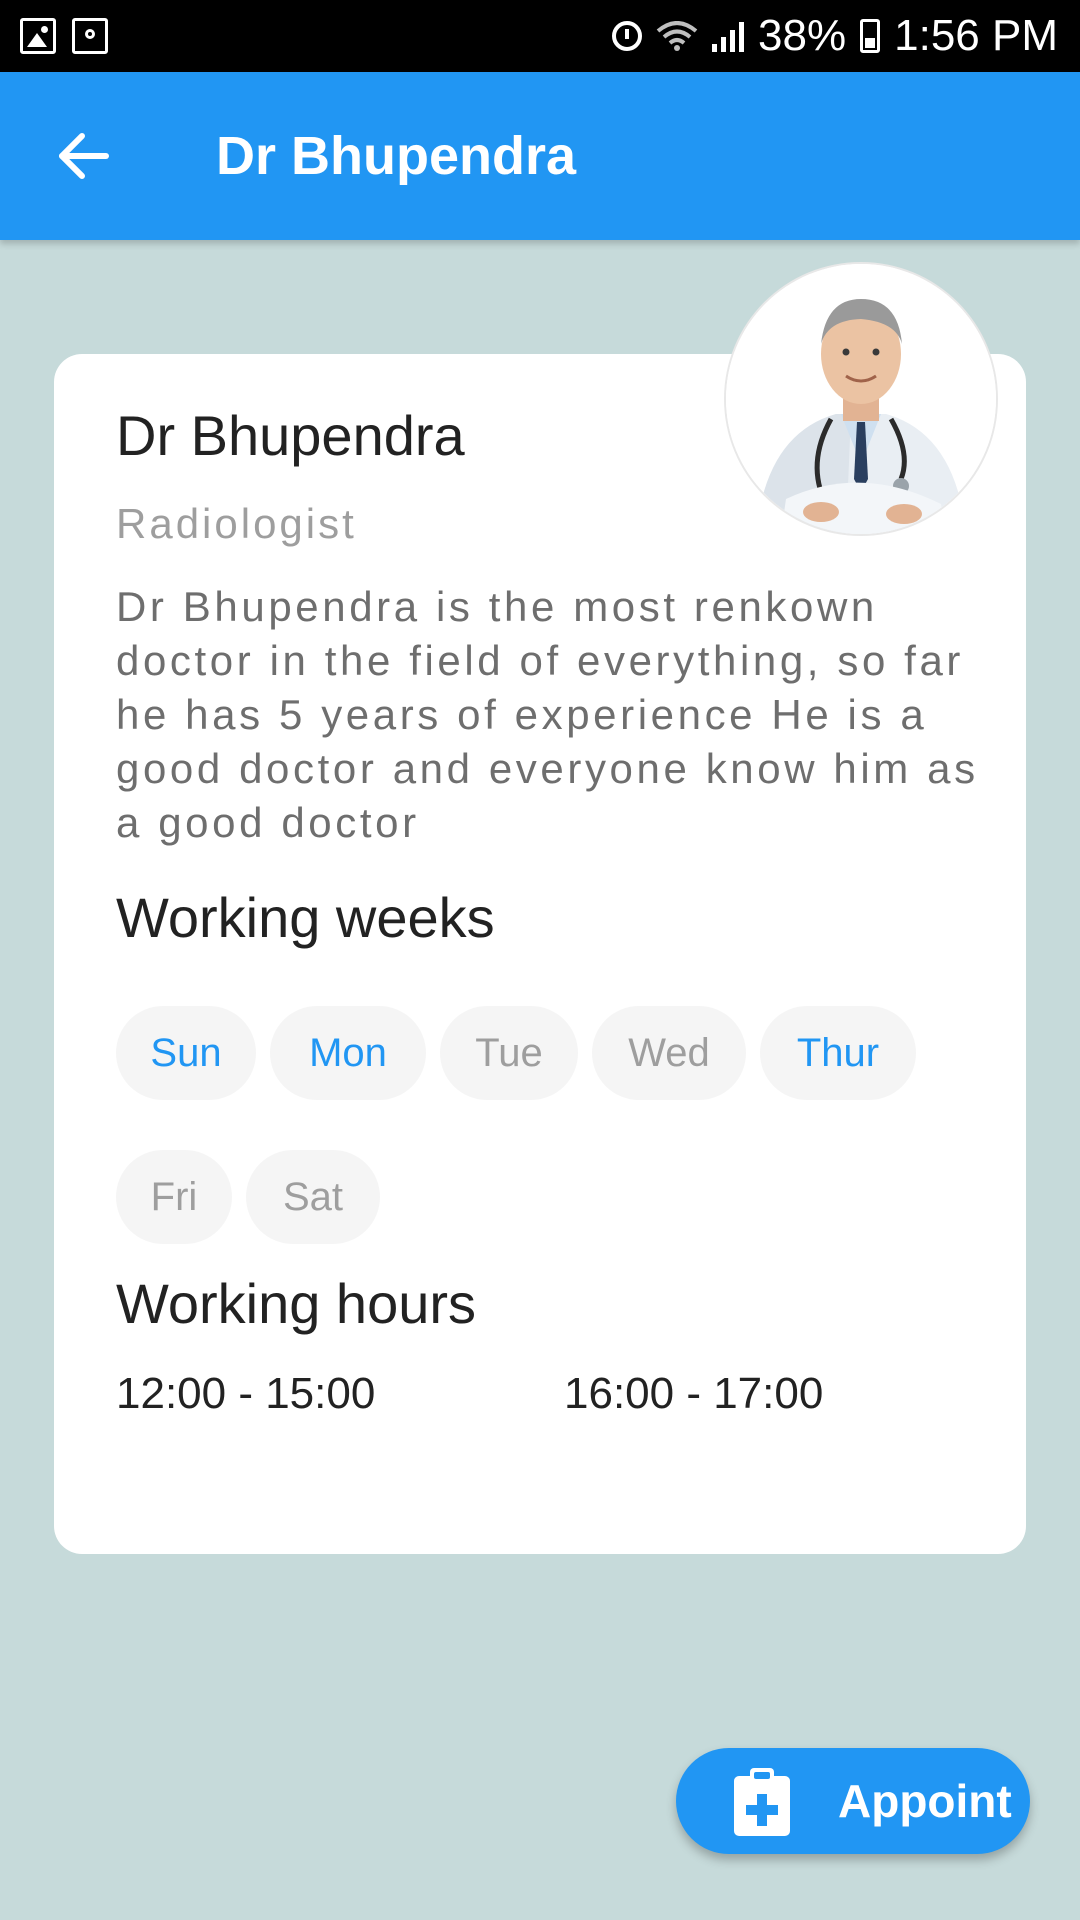  I want to click on alarm-icon, so click(627, 36).